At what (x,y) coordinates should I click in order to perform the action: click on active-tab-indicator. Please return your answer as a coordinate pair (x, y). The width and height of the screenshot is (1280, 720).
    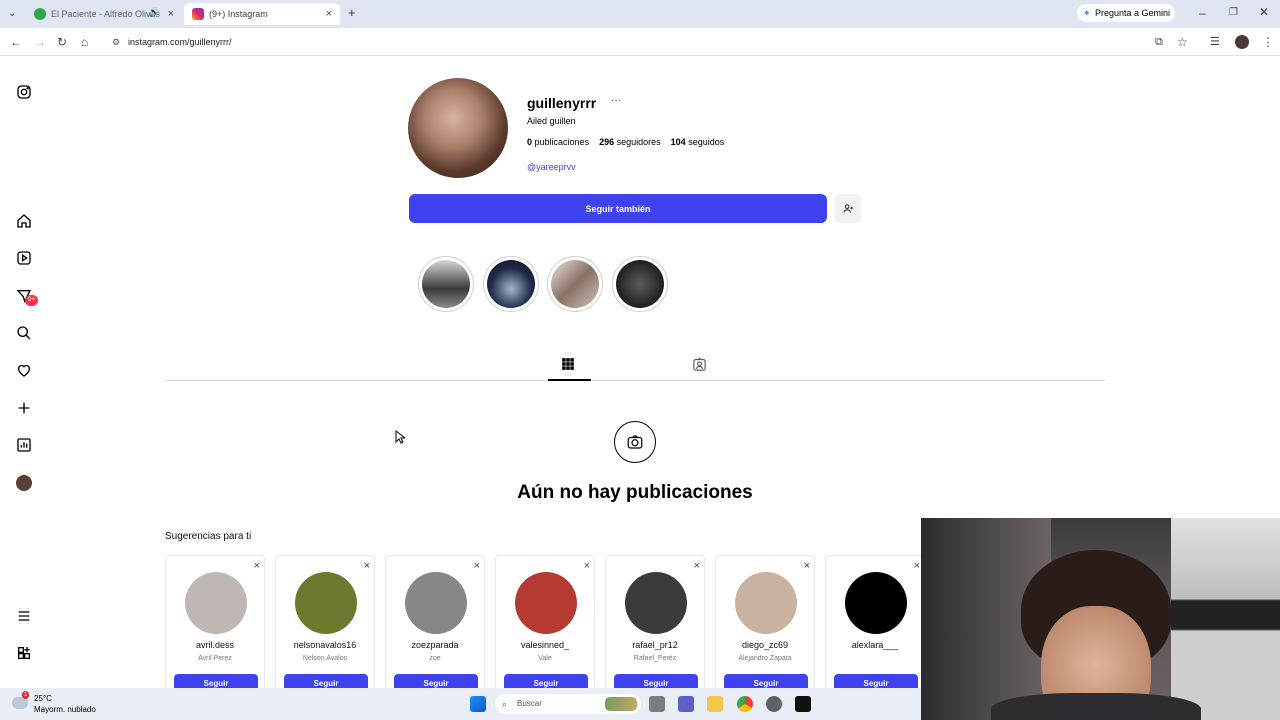
    Looking at the image, I should click on (569, 380).